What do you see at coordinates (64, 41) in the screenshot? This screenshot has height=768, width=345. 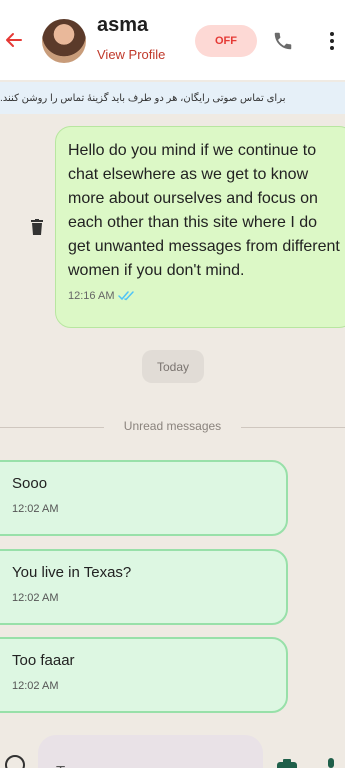 I see `avatar` at bounding box center [64, 41].